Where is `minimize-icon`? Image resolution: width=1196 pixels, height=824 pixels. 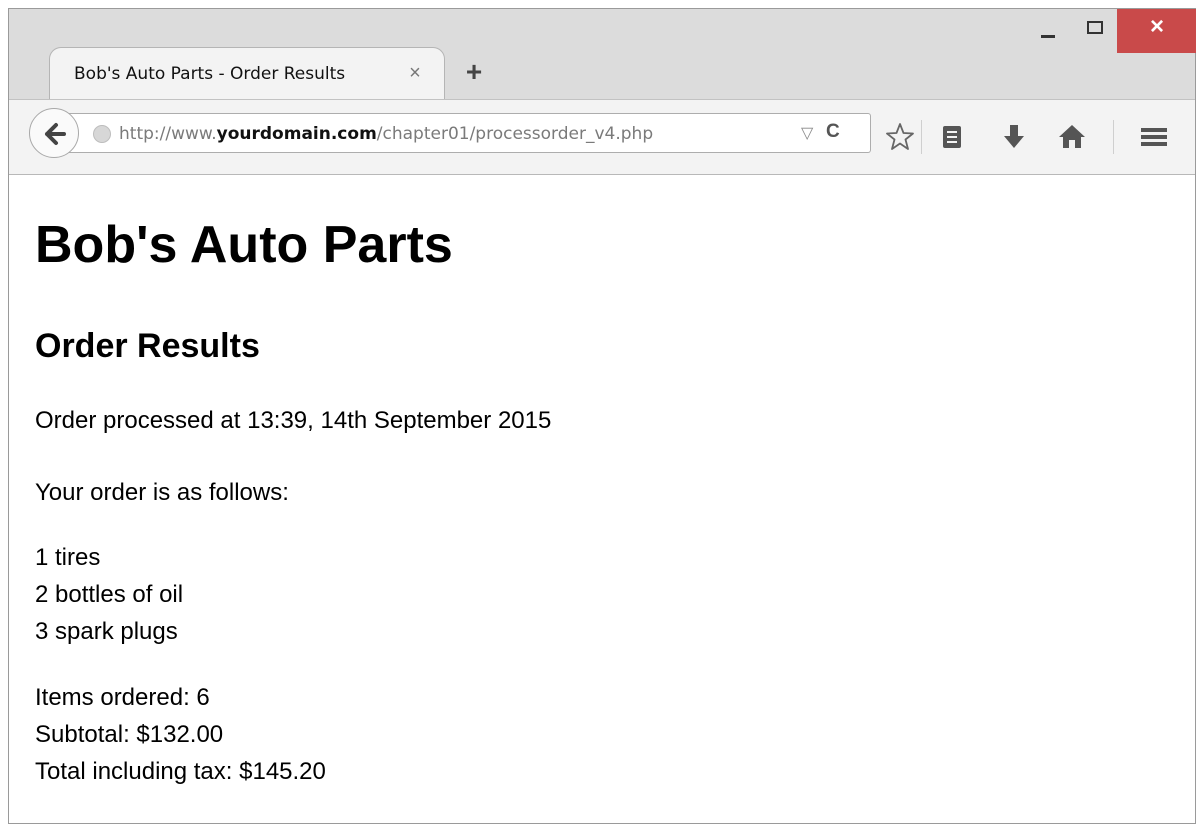 minimize-icon is located at coordinates (1048, 36).